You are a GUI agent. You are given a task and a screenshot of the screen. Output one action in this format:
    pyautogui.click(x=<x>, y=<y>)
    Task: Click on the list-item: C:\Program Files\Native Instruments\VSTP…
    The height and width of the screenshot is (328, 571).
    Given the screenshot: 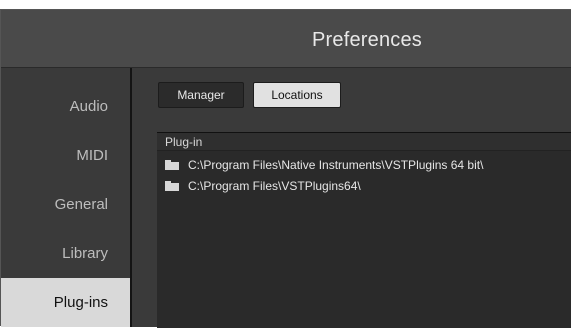 What is the action you would take?
    pyautogui.click(x=364, y=165)
    